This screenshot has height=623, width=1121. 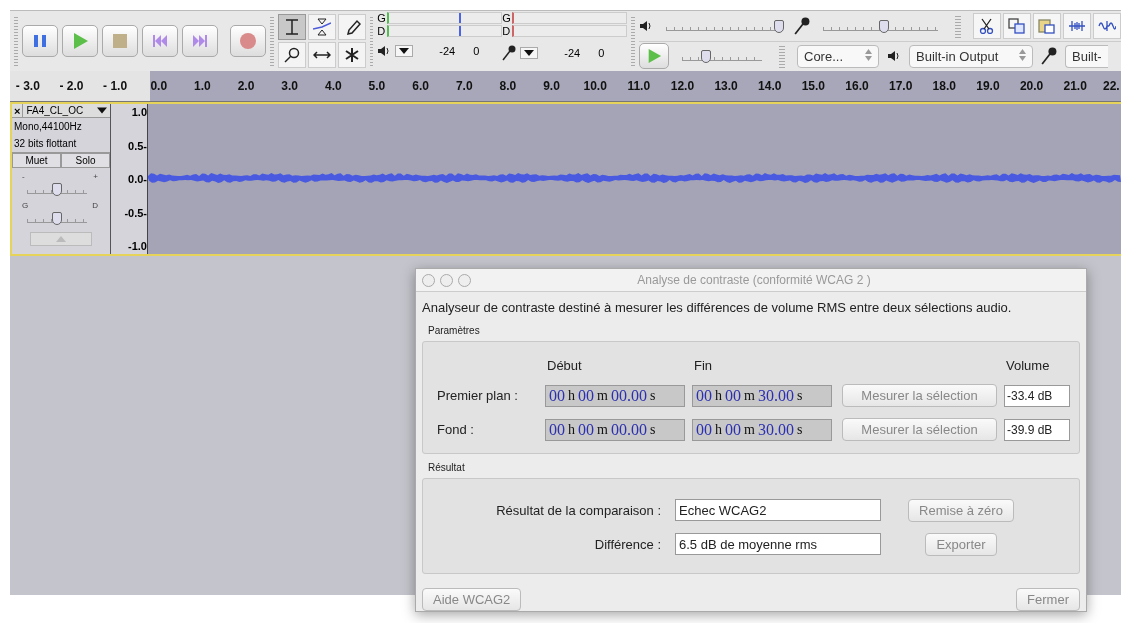 I want to click on skip-start-button, so click(x=159, y=41).